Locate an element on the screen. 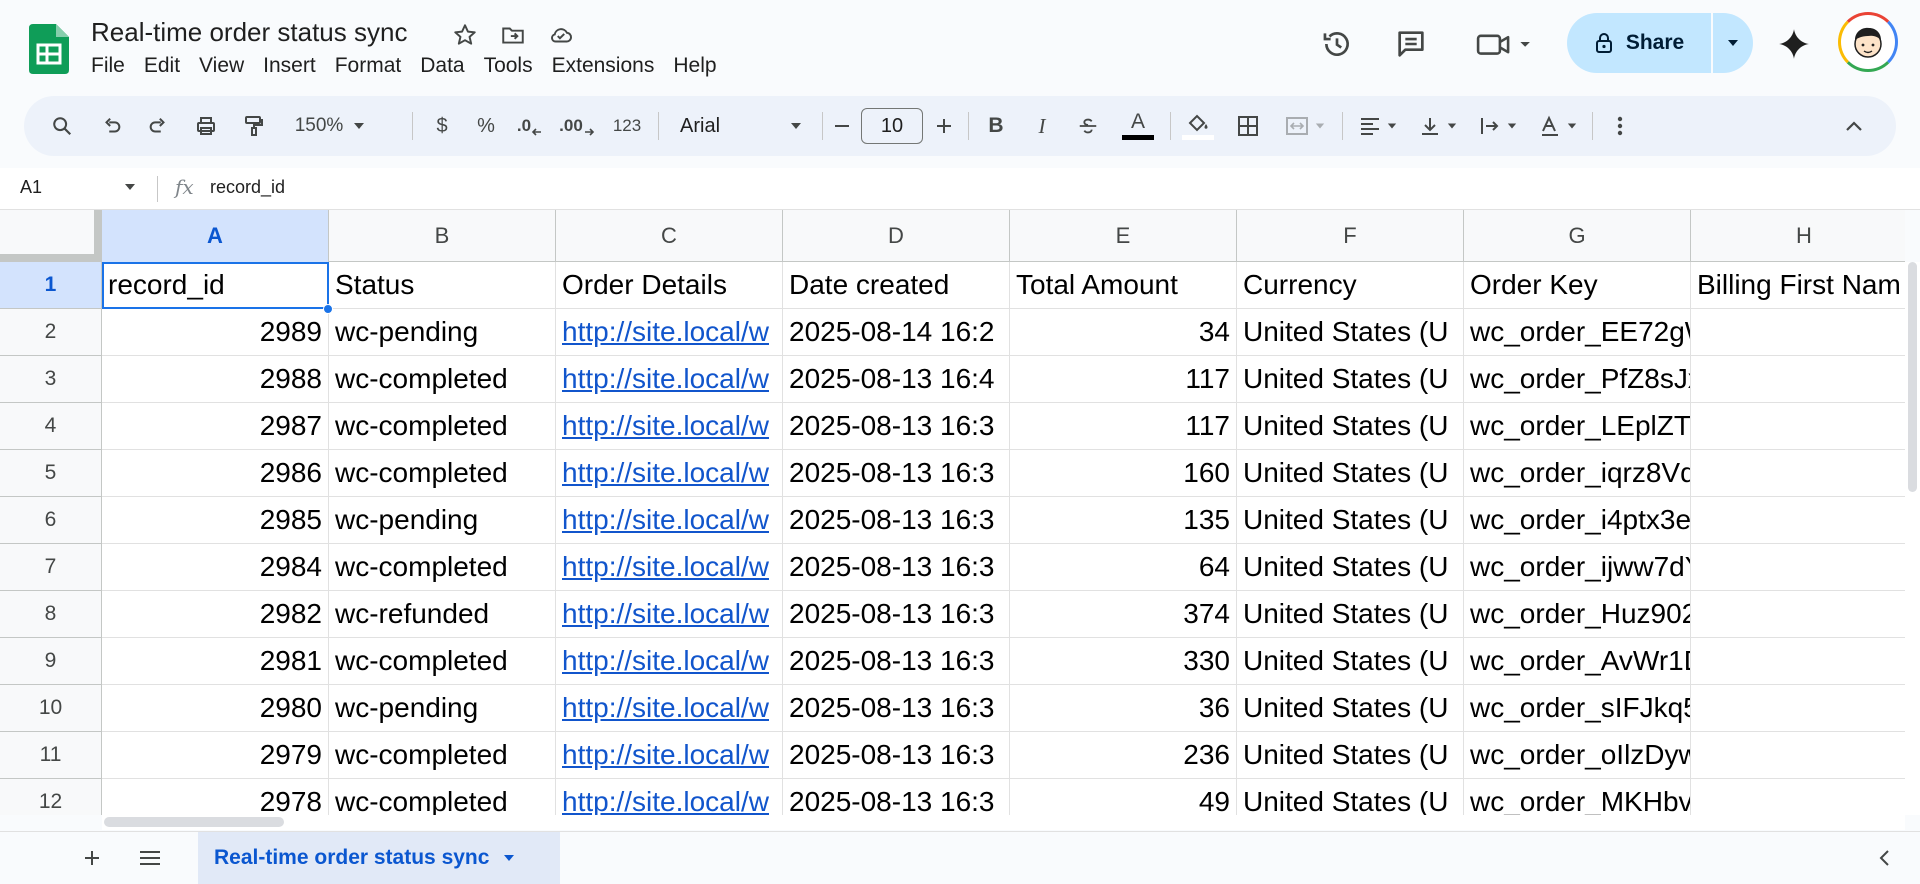 This screenshot has height=884, width=1920. all-sheets-menu-icon is located at coordinates (150, 858).